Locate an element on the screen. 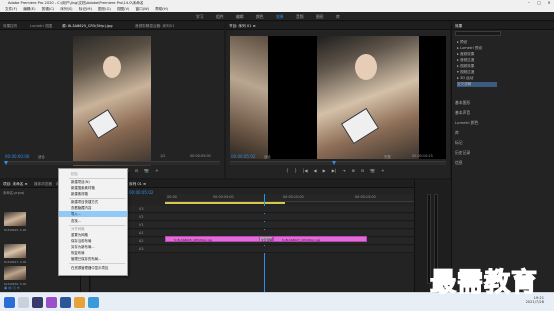 The width and height of the screenshot is (554, 311). tab-effect-controls: 效果控件 is located at coordinates (10, 26).